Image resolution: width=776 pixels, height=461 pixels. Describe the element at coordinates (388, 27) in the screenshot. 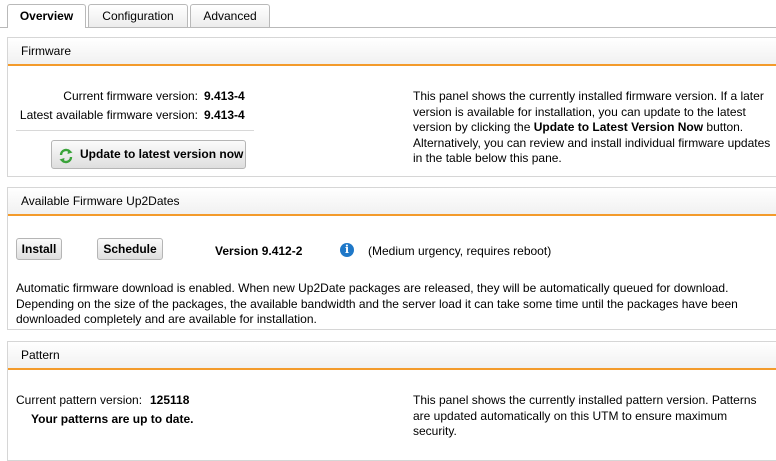

I see `tab-bar-divider` at that location.